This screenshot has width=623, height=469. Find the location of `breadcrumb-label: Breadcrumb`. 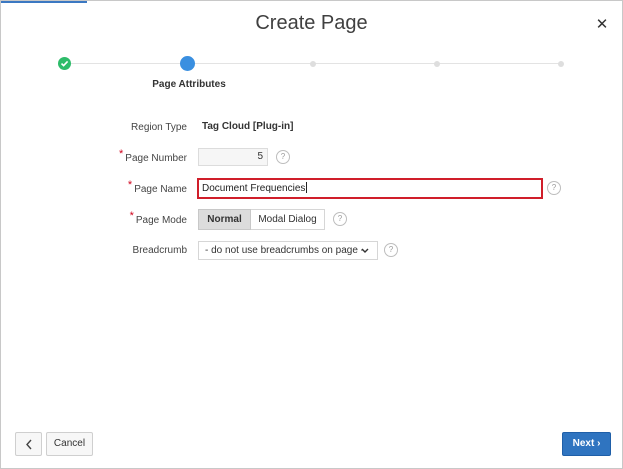

breadcrumb-label: Breadcrumb is located at coordinates (159, 250).